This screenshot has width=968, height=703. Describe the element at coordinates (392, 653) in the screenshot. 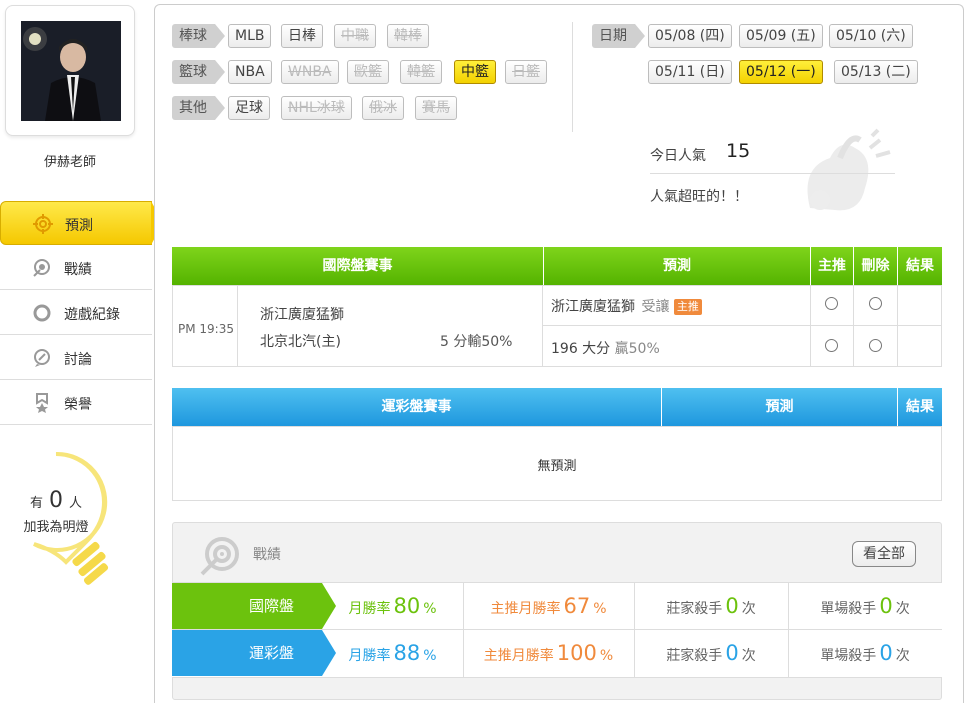

I see `lottery-month-winrate: 月勝率 88%` at that location.